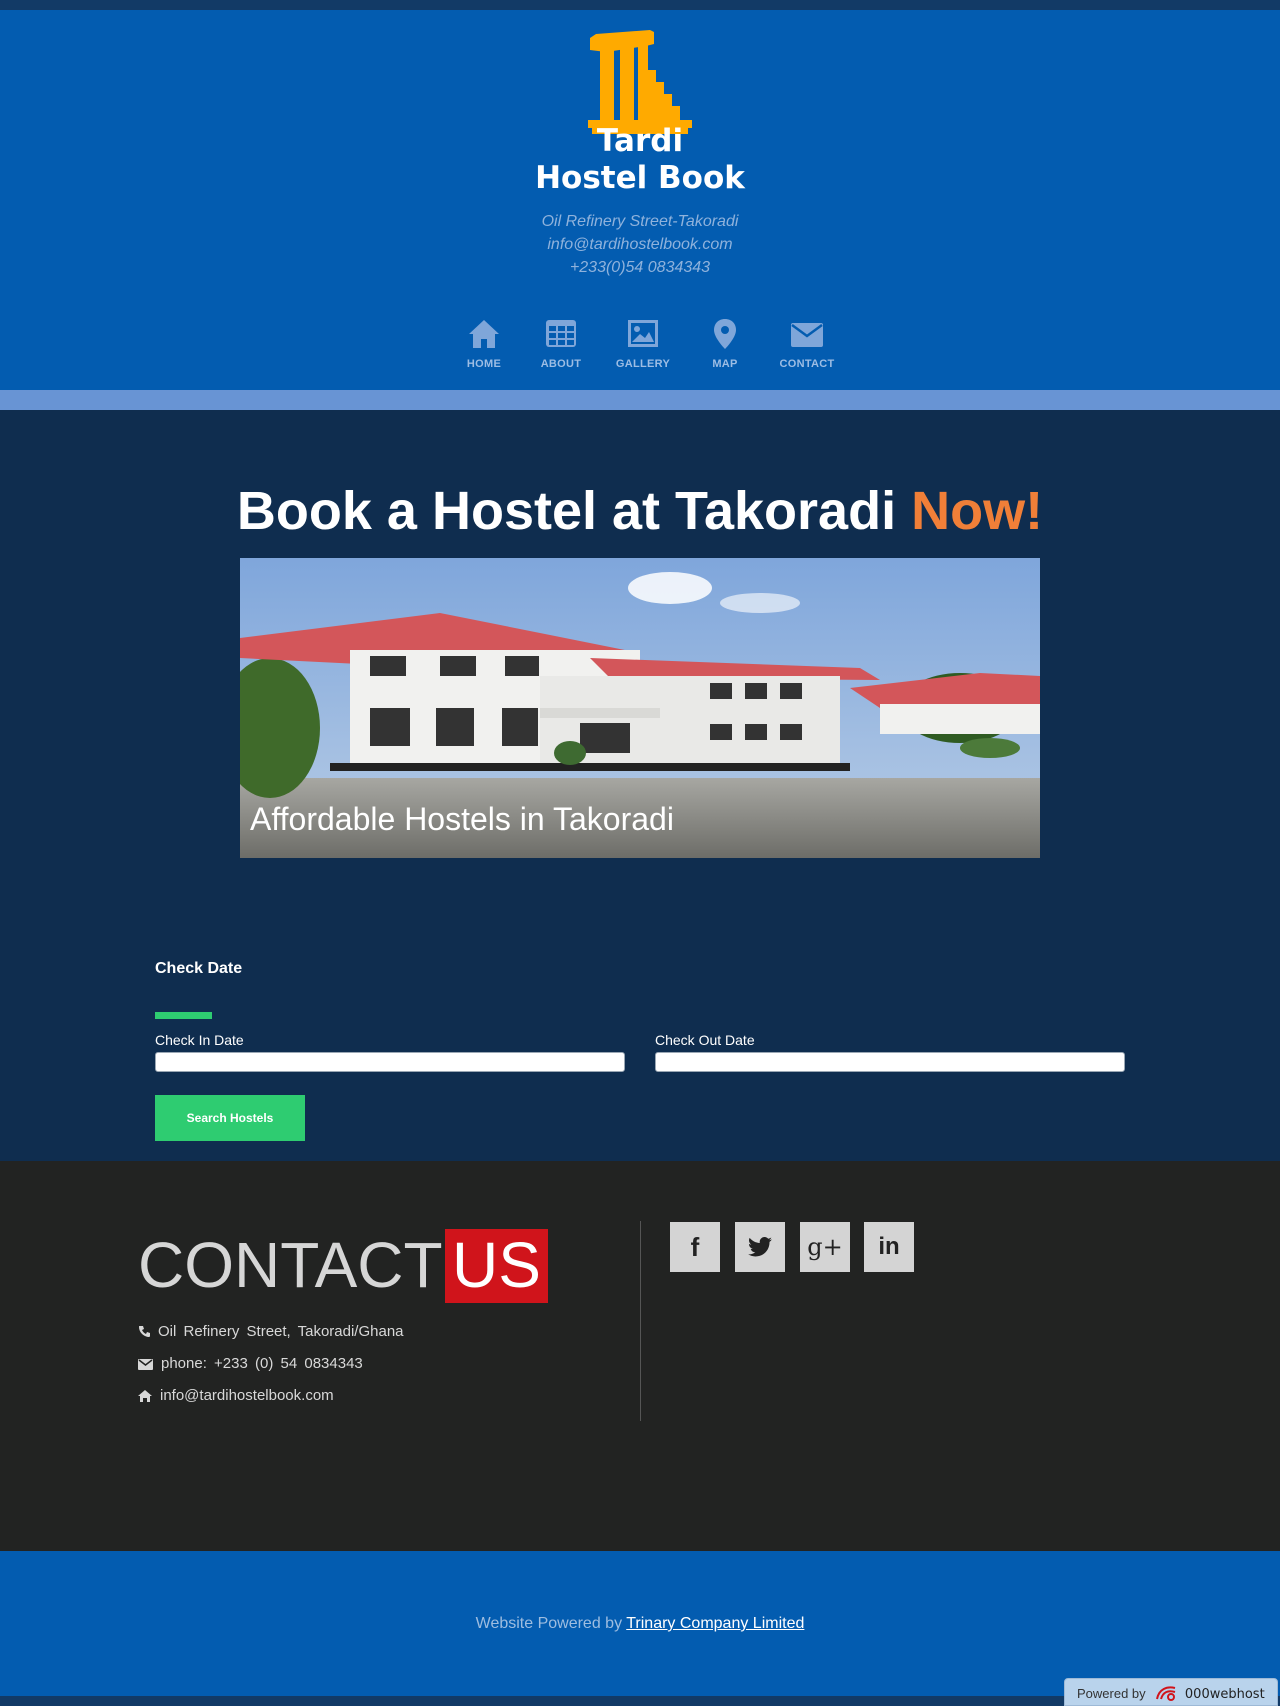  I want to click on facebook-button: f, so click(695, 1247).